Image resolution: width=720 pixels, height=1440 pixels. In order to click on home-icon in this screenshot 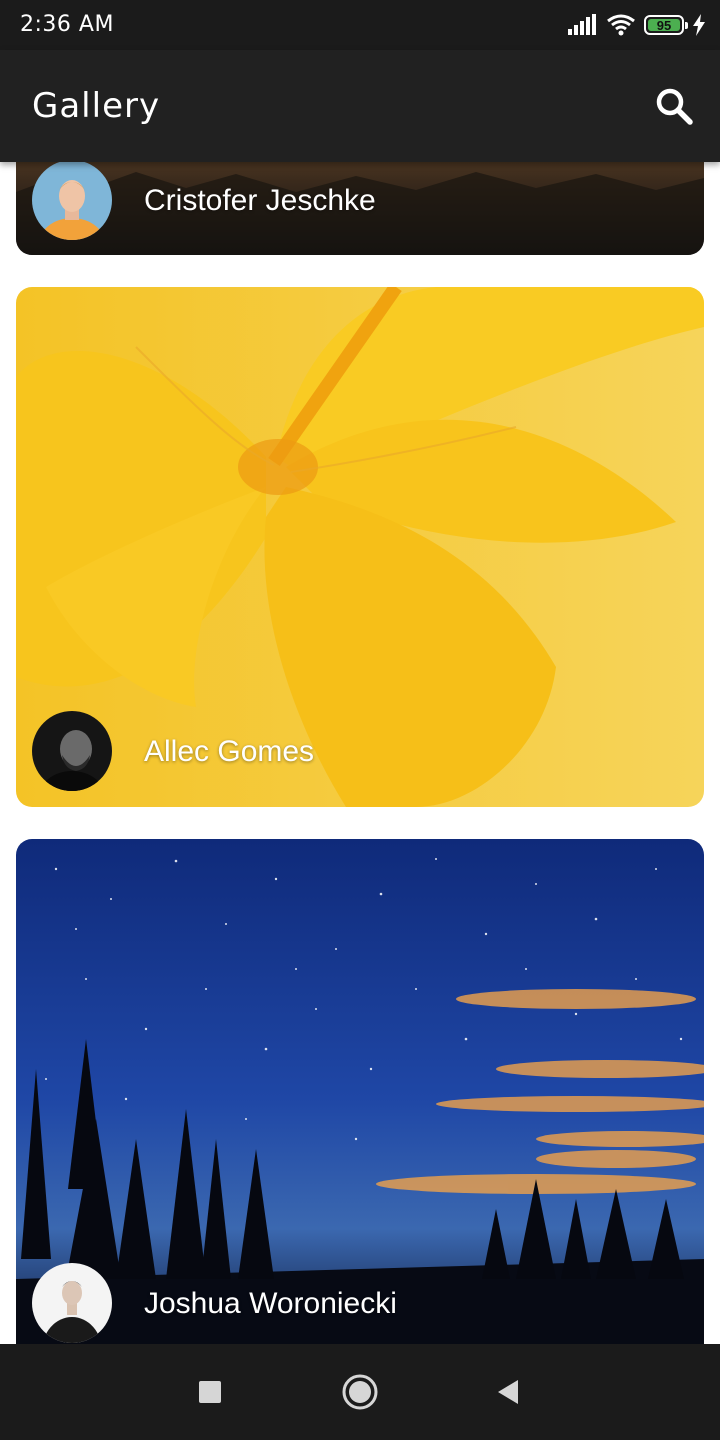, I will do `click(360, 1392)`.